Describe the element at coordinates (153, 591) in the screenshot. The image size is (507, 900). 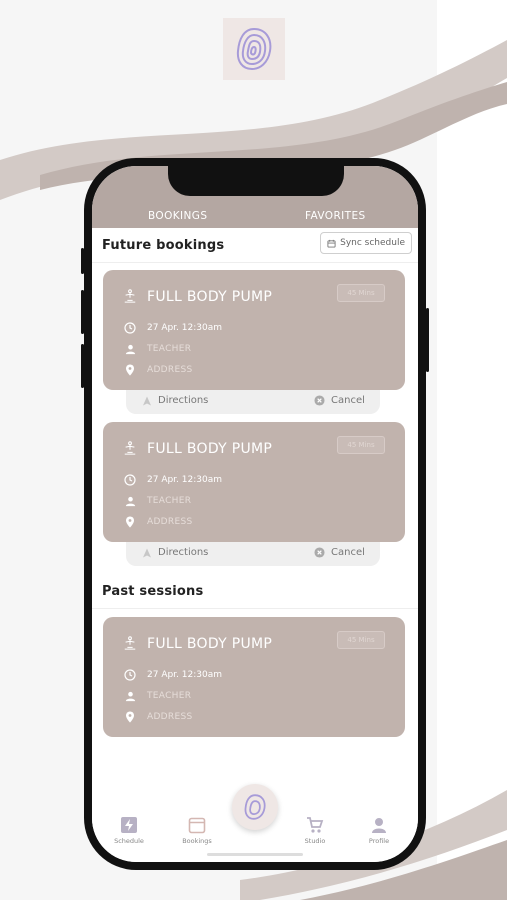
I see `past-sessions-title: Past sessions` at that location.